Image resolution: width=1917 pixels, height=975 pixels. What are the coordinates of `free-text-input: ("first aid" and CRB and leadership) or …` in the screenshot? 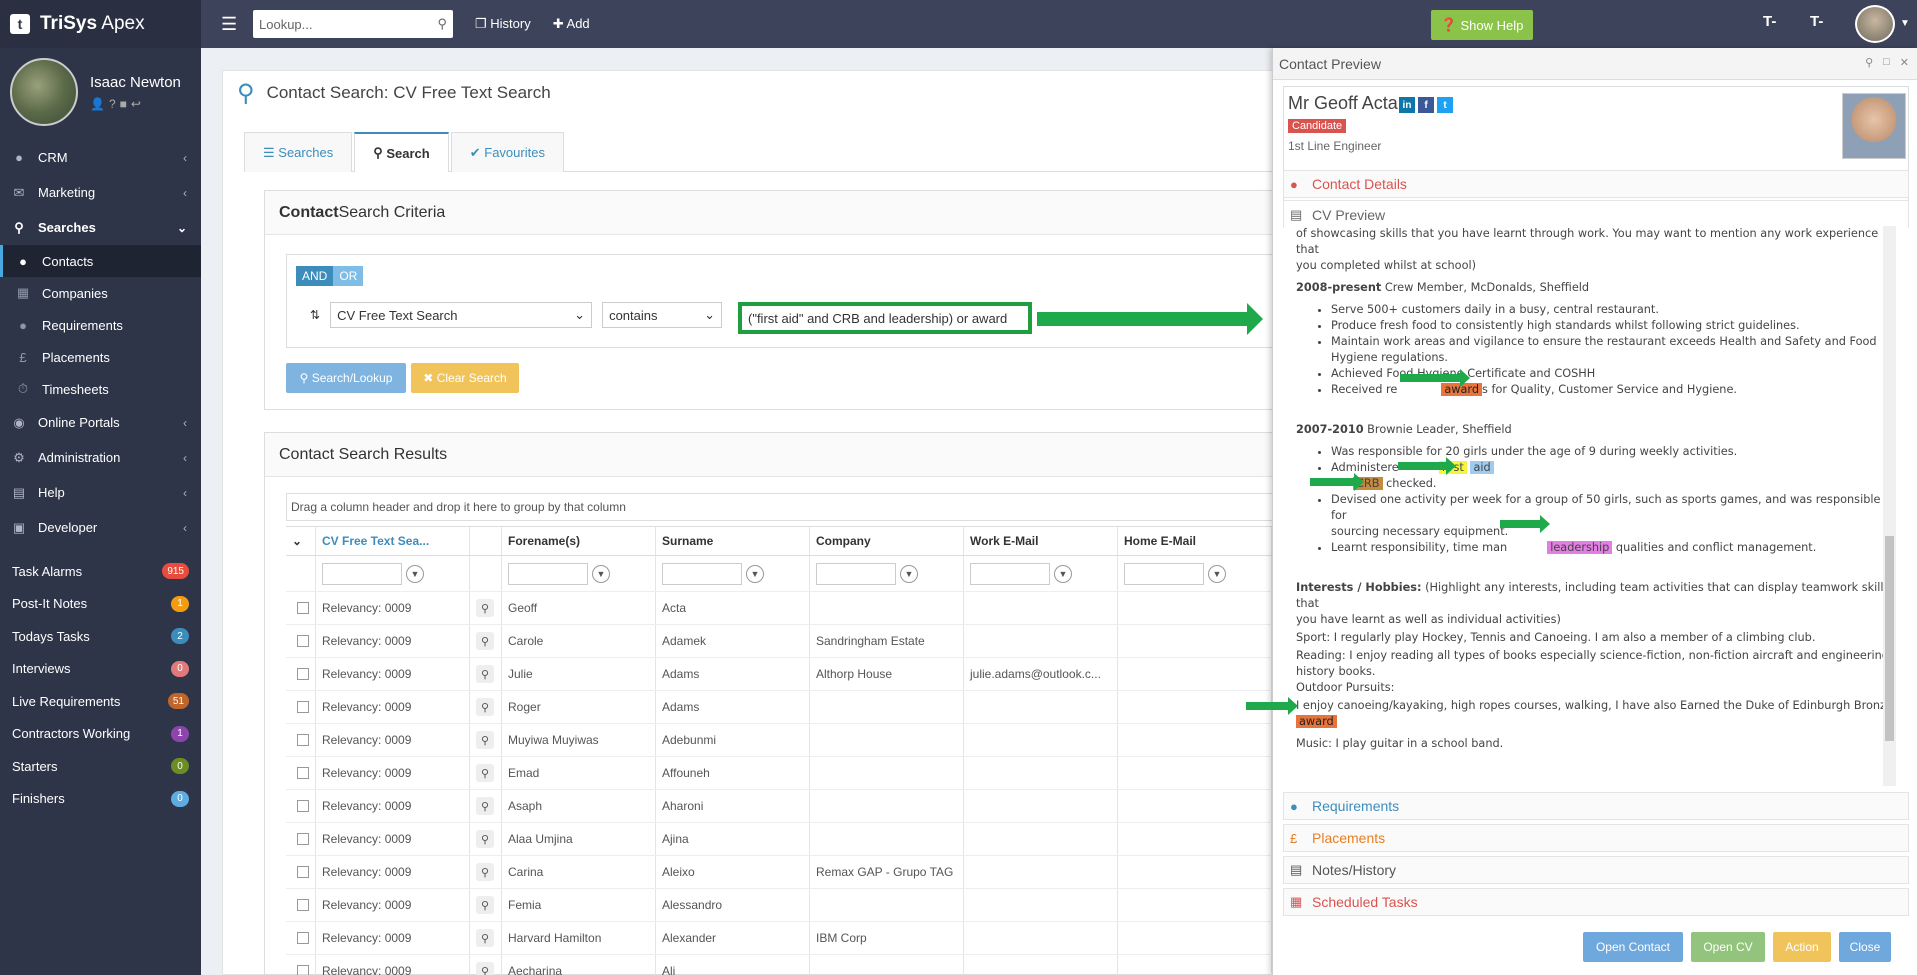 It's located at (885, 318).